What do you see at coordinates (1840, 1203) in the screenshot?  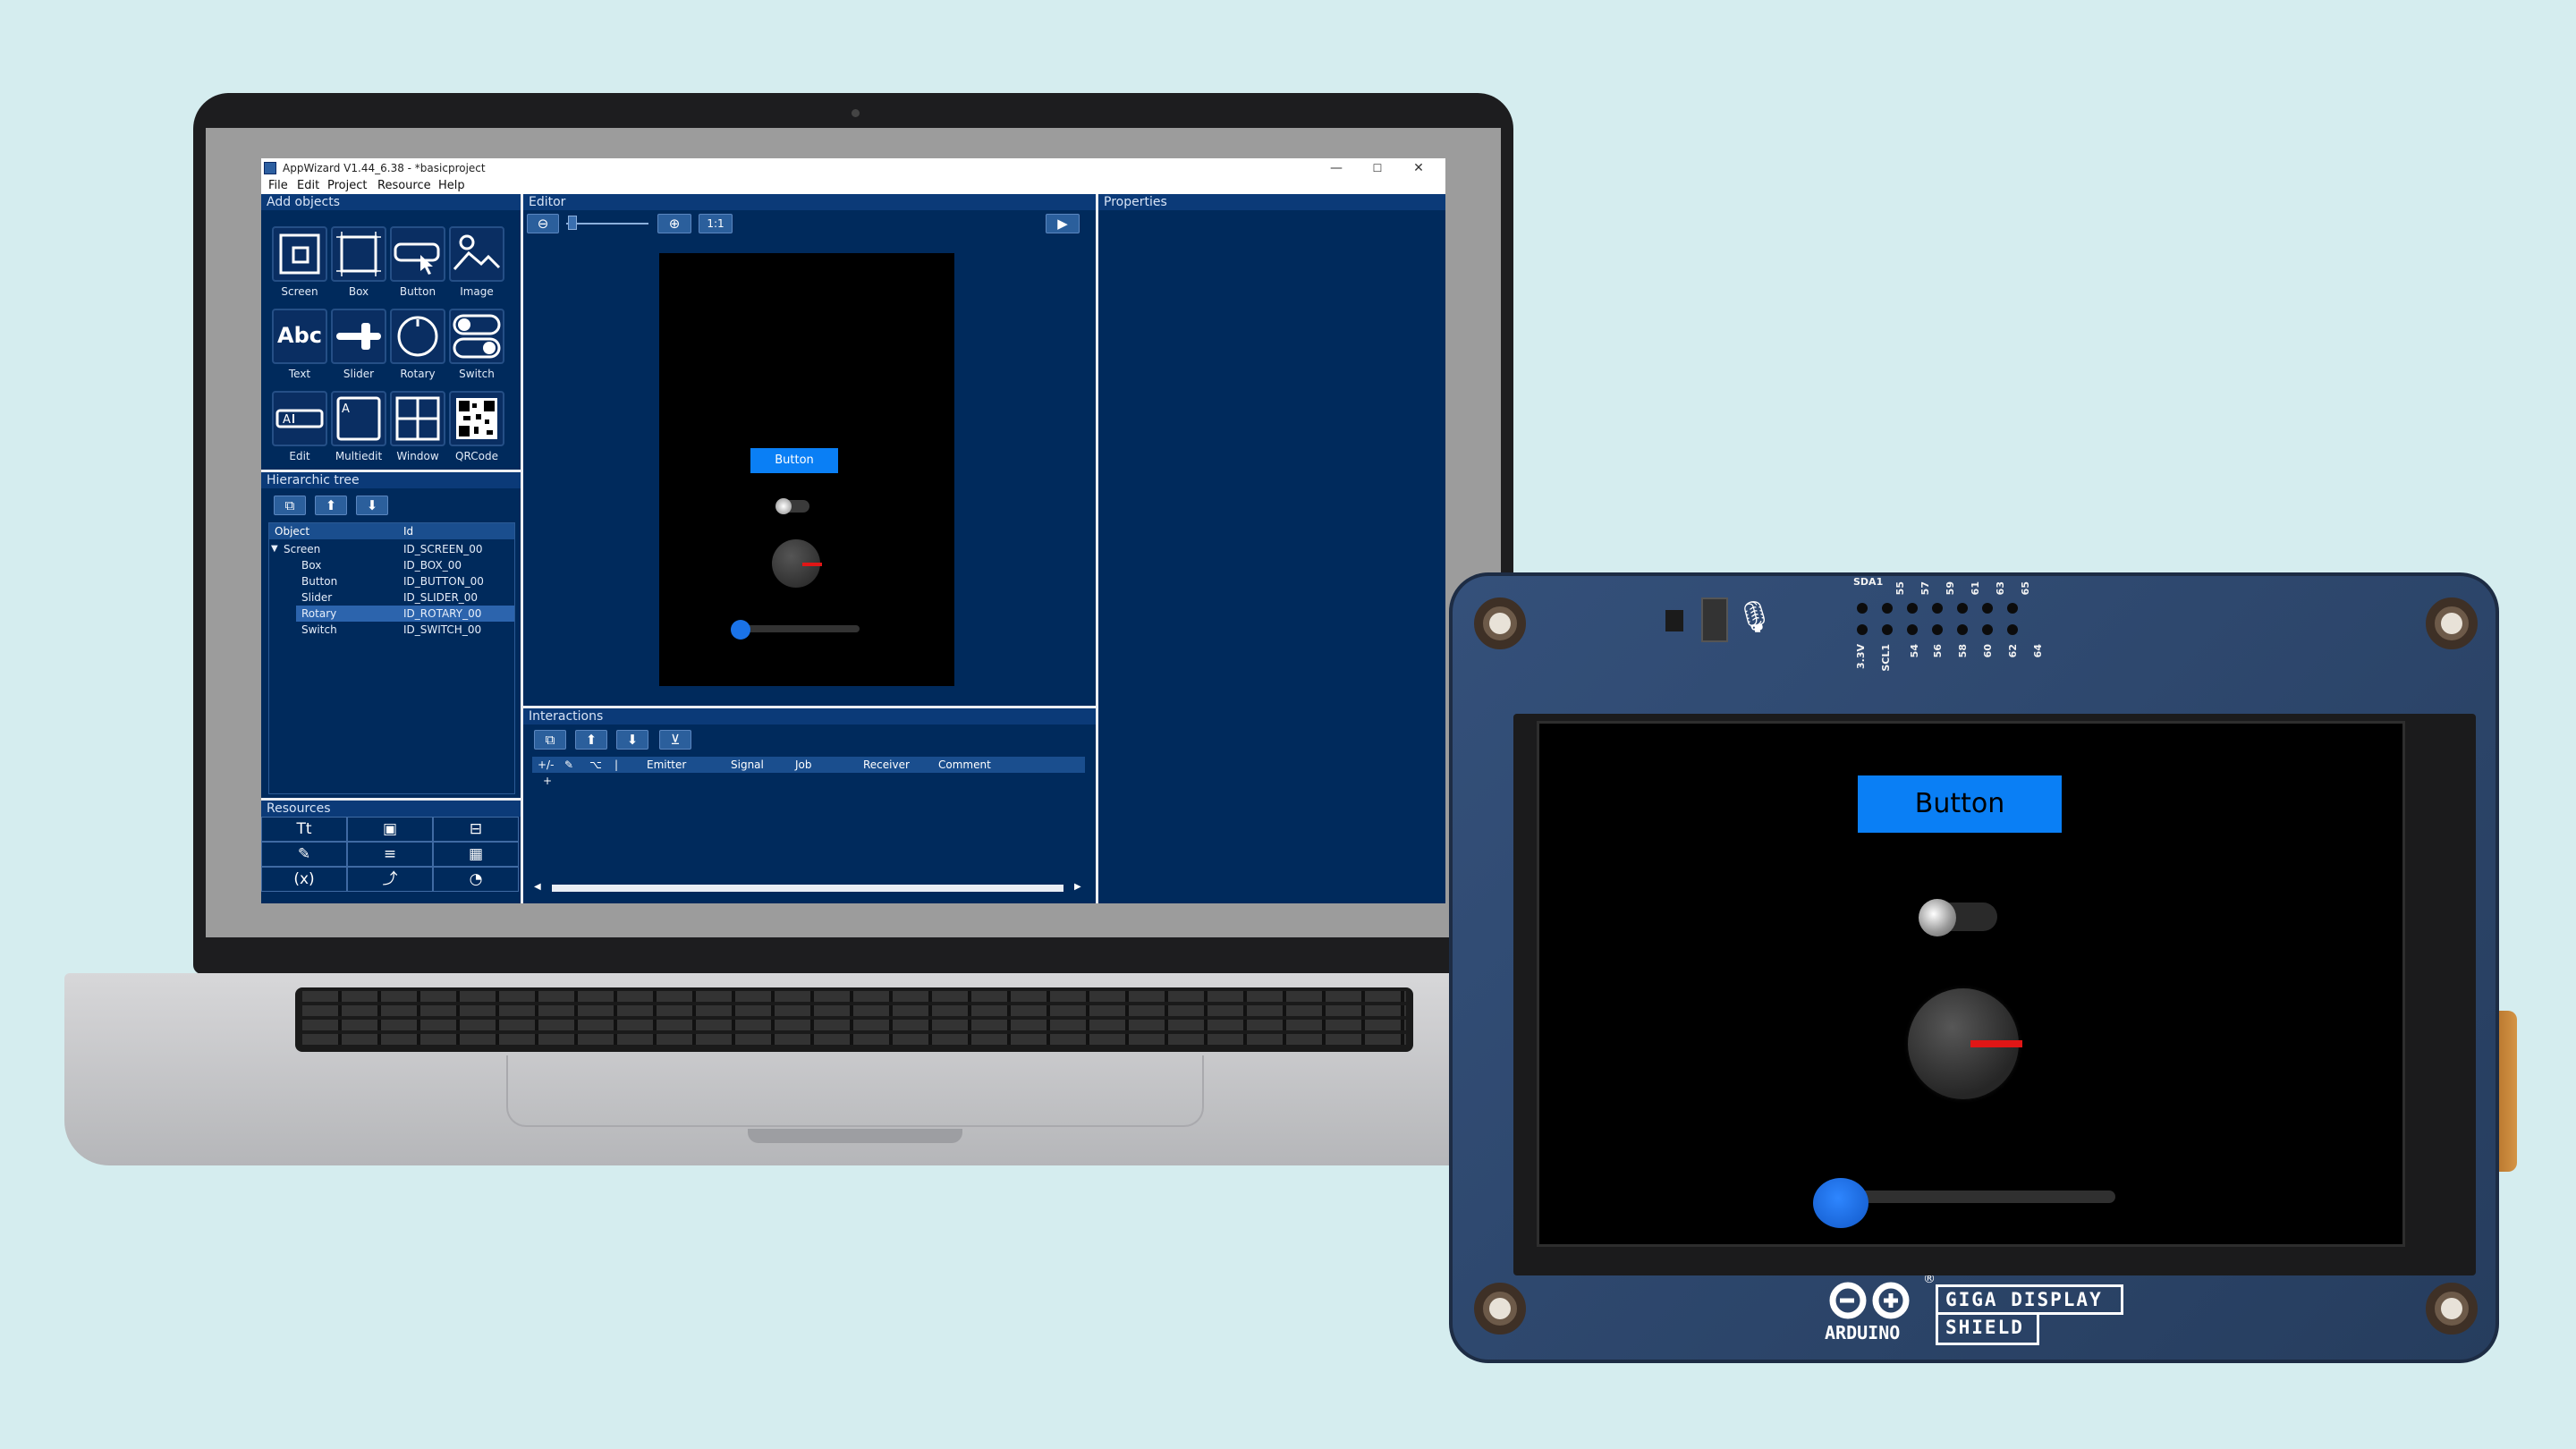 I see `device-slider-knob` at bounding box center [1840, 1203].